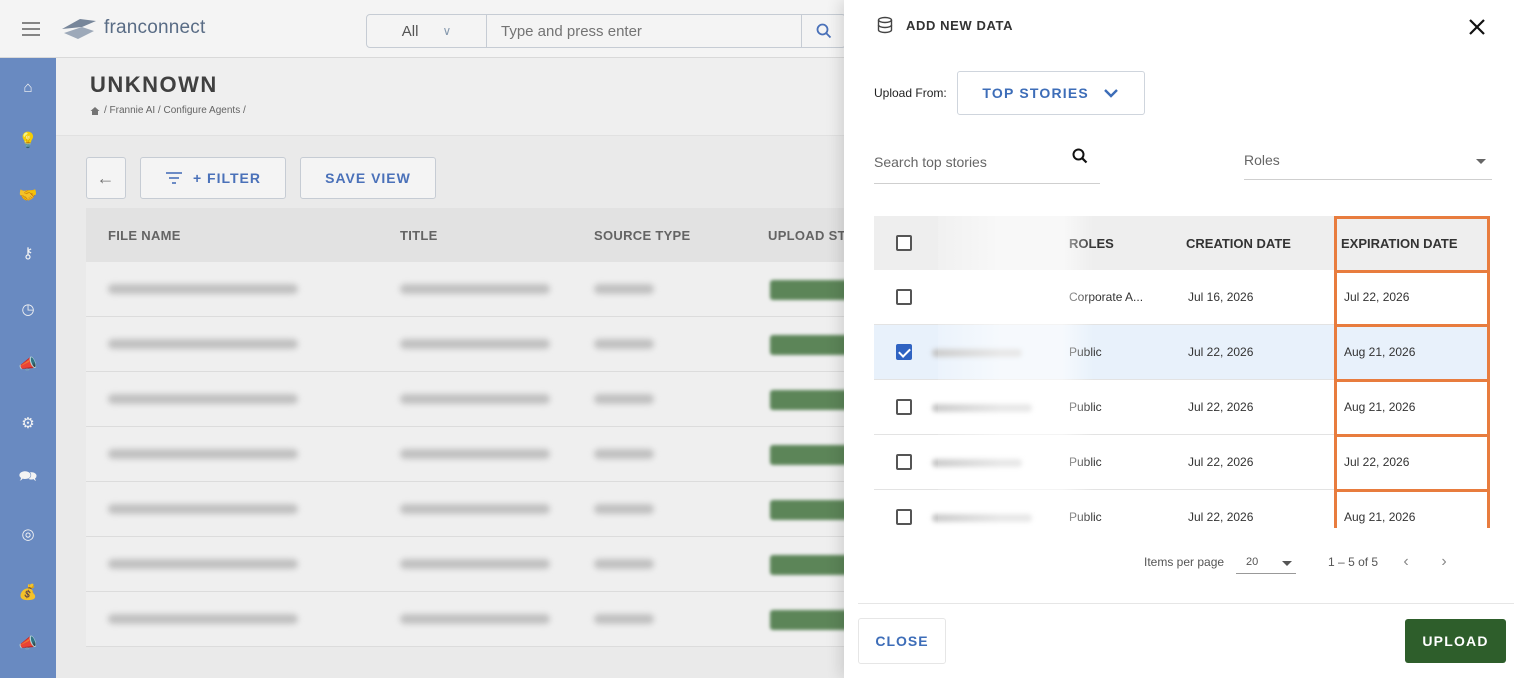  Describe the element at coordinates (1111, 93) in the screenshot. I see `chevron-down-icon` at that location.